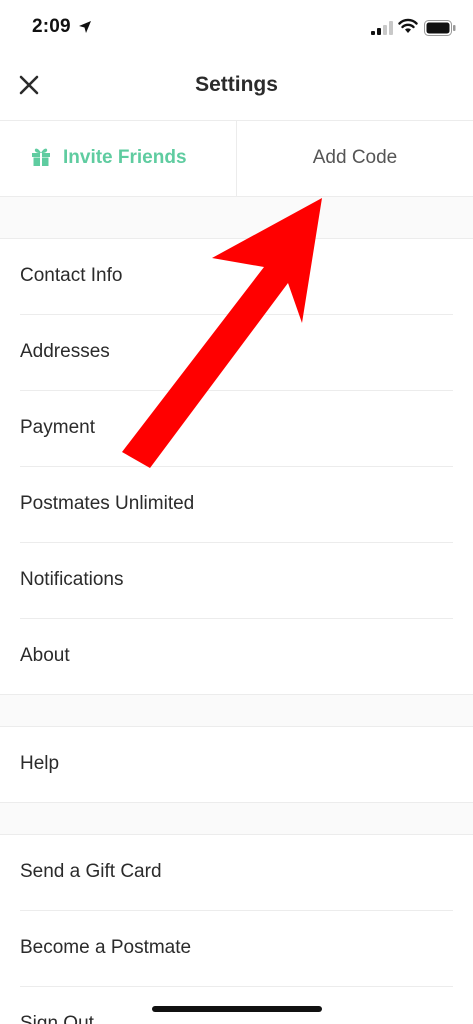 The height and width of the screenshot is (1024, 473). I want to click on wifi-icon, so click(408, 25).